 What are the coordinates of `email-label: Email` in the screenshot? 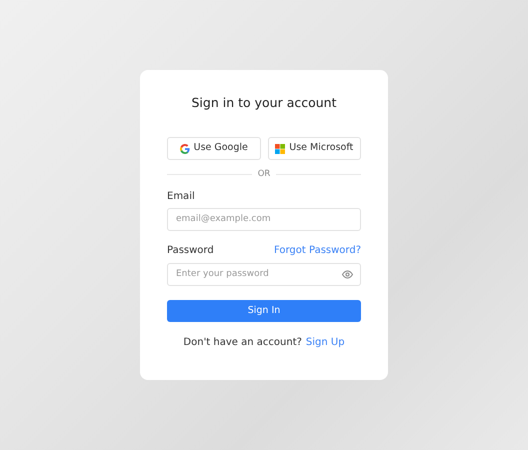 It's located at (181, 196).